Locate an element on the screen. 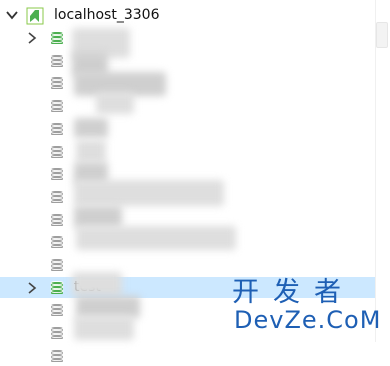  connection-row: localhost_3306 is located at coordinates (188, 14).